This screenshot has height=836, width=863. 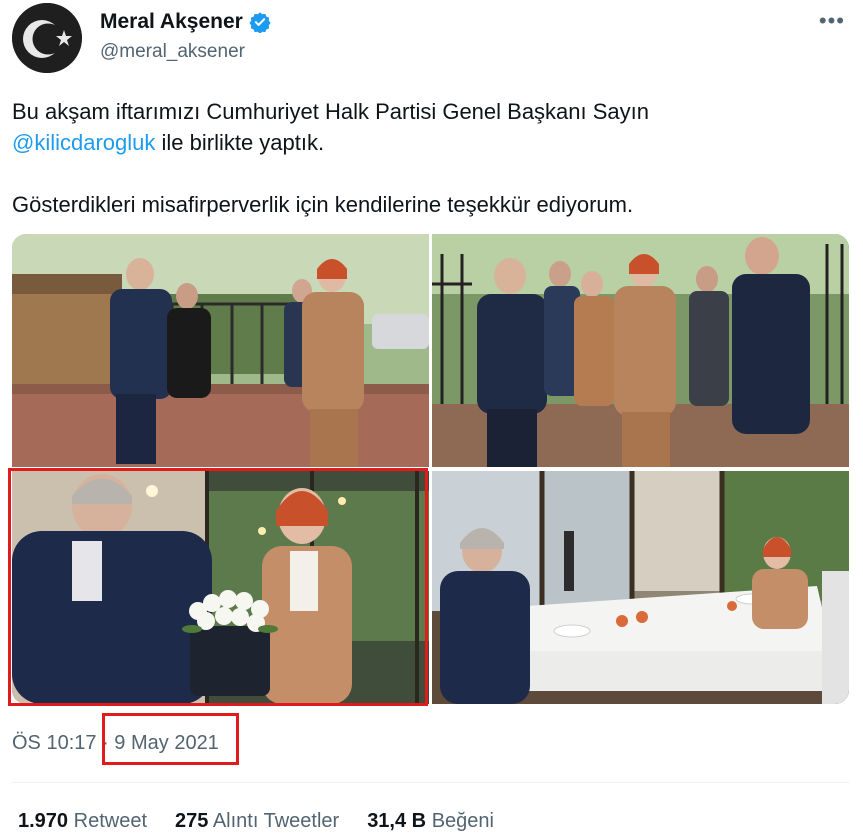 I want to click on divider, so click(x=431, y=782).